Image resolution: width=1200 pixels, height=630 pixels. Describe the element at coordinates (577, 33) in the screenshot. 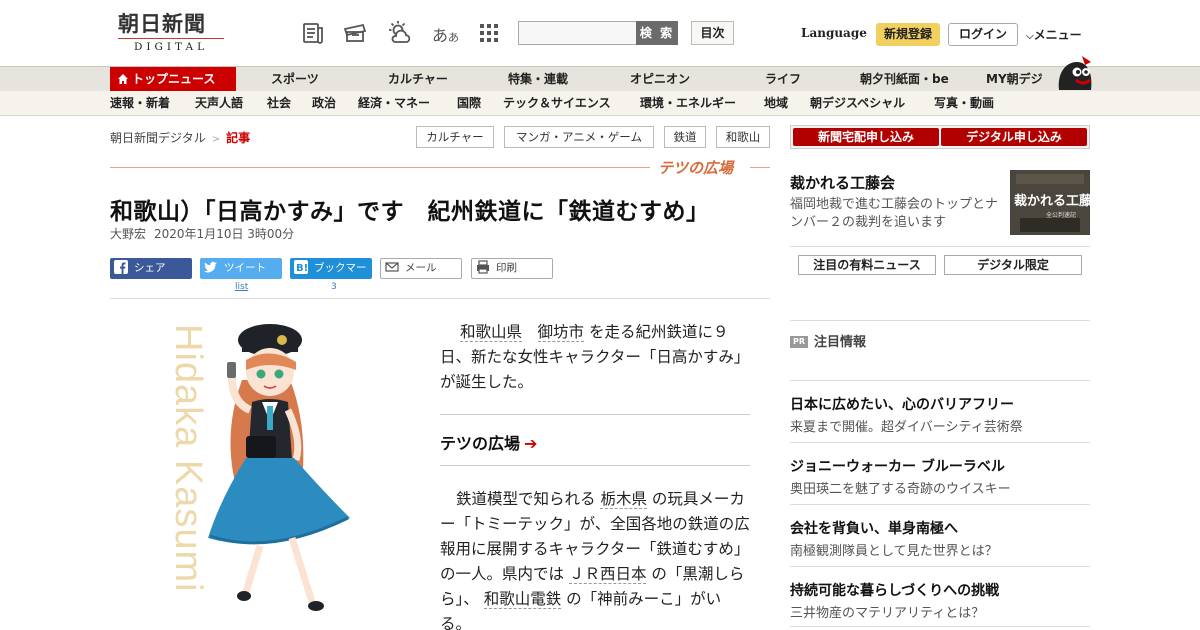

I see `search-input` at that location.